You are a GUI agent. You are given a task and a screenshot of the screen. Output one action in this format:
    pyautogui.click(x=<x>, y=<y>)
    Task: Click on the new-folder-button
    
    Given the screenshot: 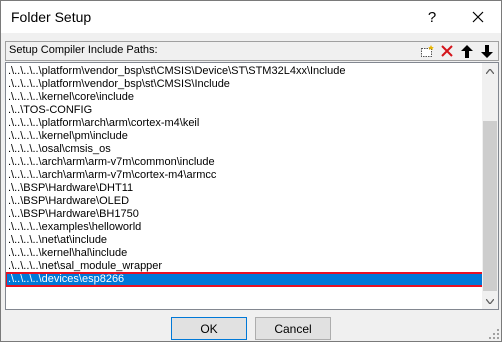 What is the action you would take?
    pyautogui.click(x=427, y=51)
    